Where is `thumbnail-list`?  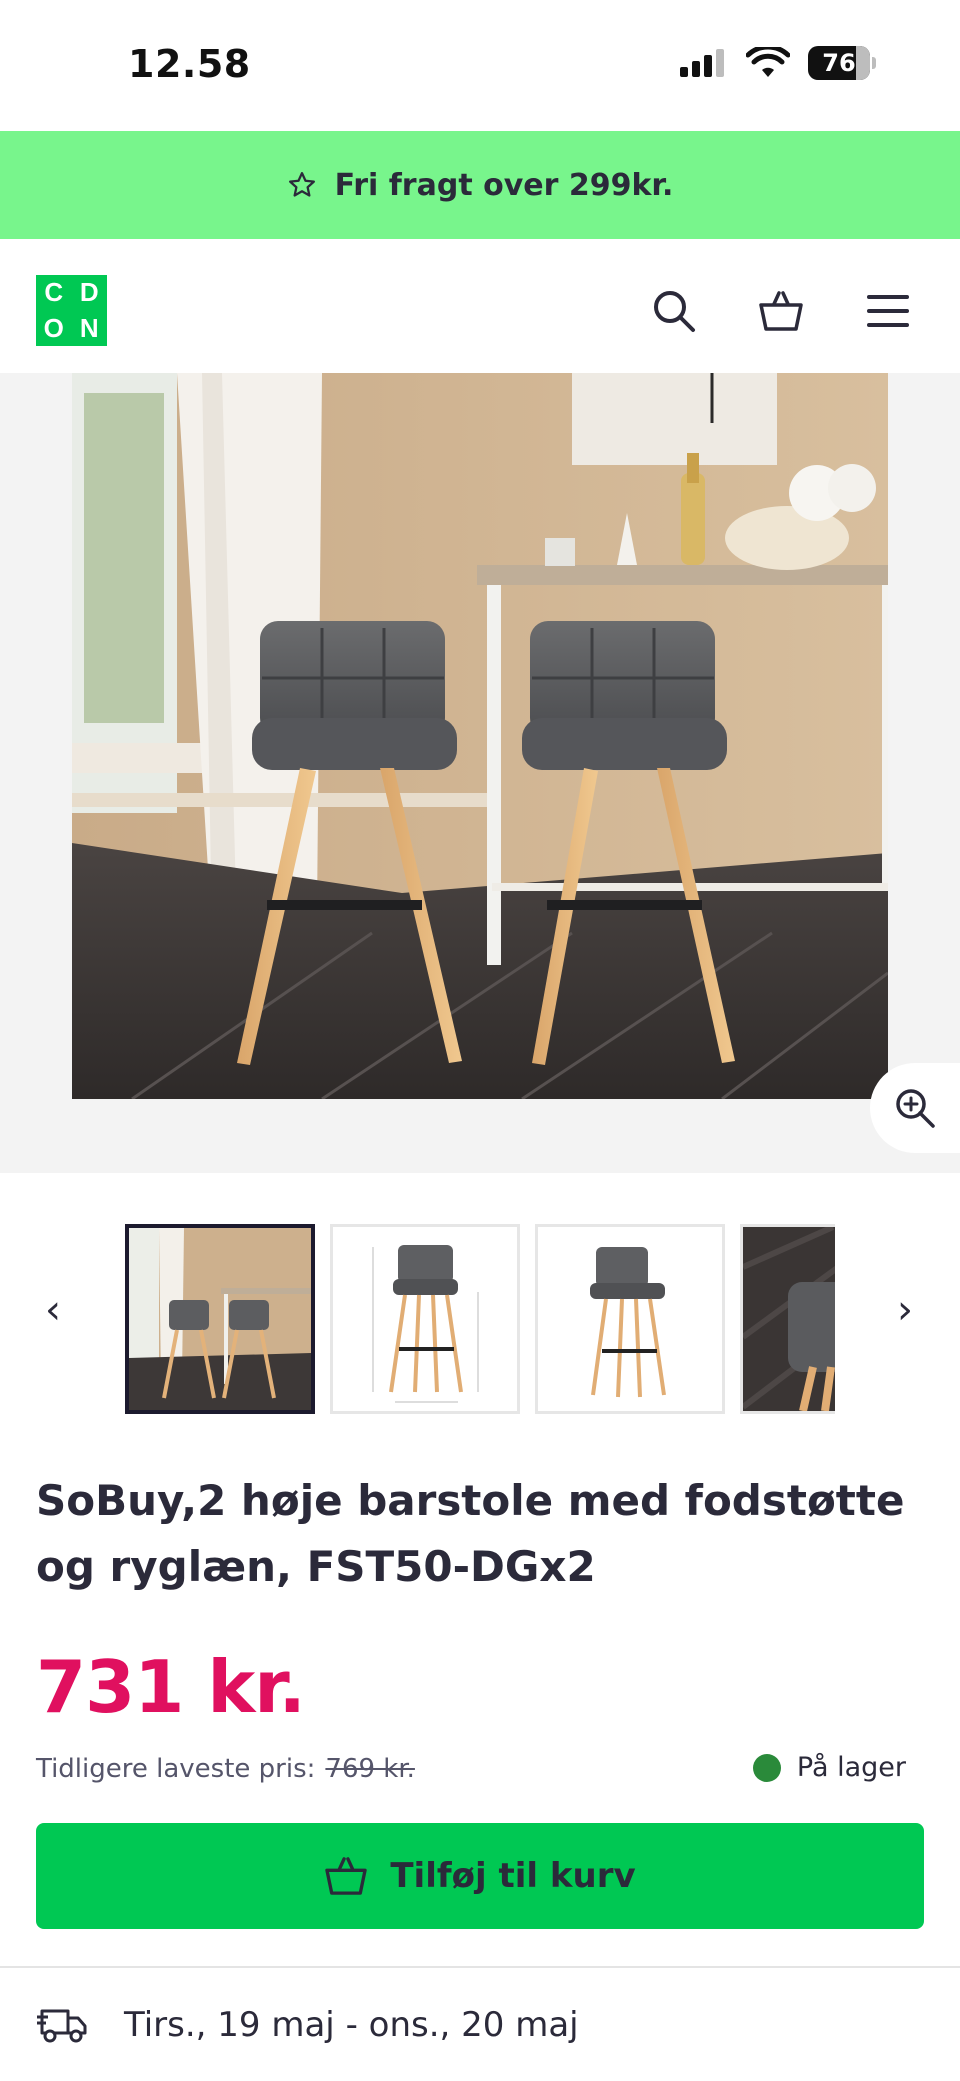
thumbnail-list is located at coordinates (480, 1322).